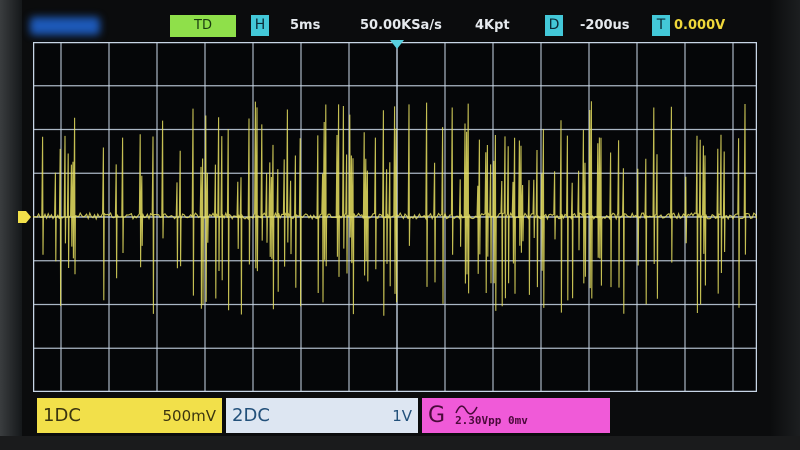  Describe the element at coordinates (400, 443) in the screenshot. I see `bezel-bottom` at that location.